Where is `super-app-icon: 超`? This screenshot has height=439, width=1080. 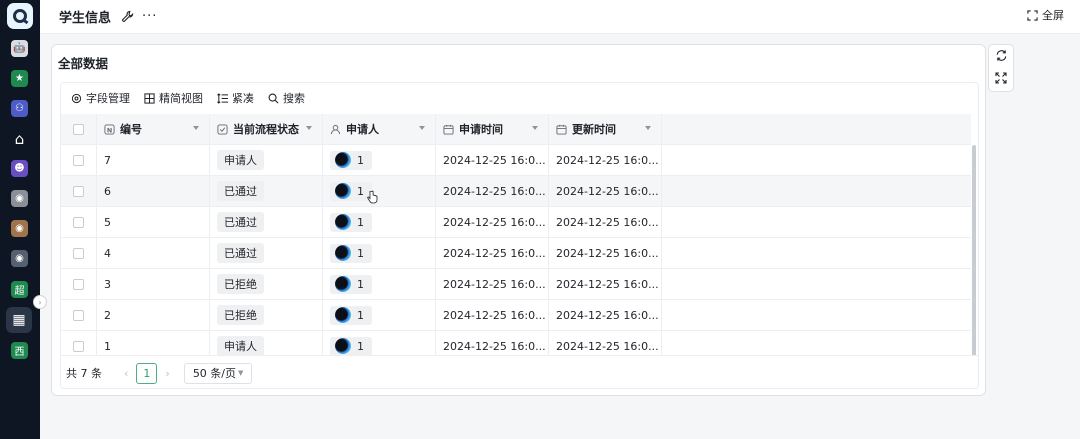 super-app-icon: 超 is located at coordinates (19, 289).